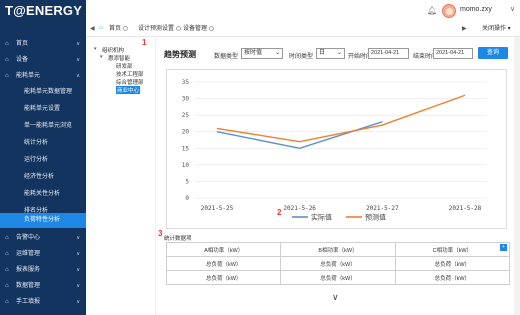  I want to click on ops-icon: ⌂, so click(7, 254).